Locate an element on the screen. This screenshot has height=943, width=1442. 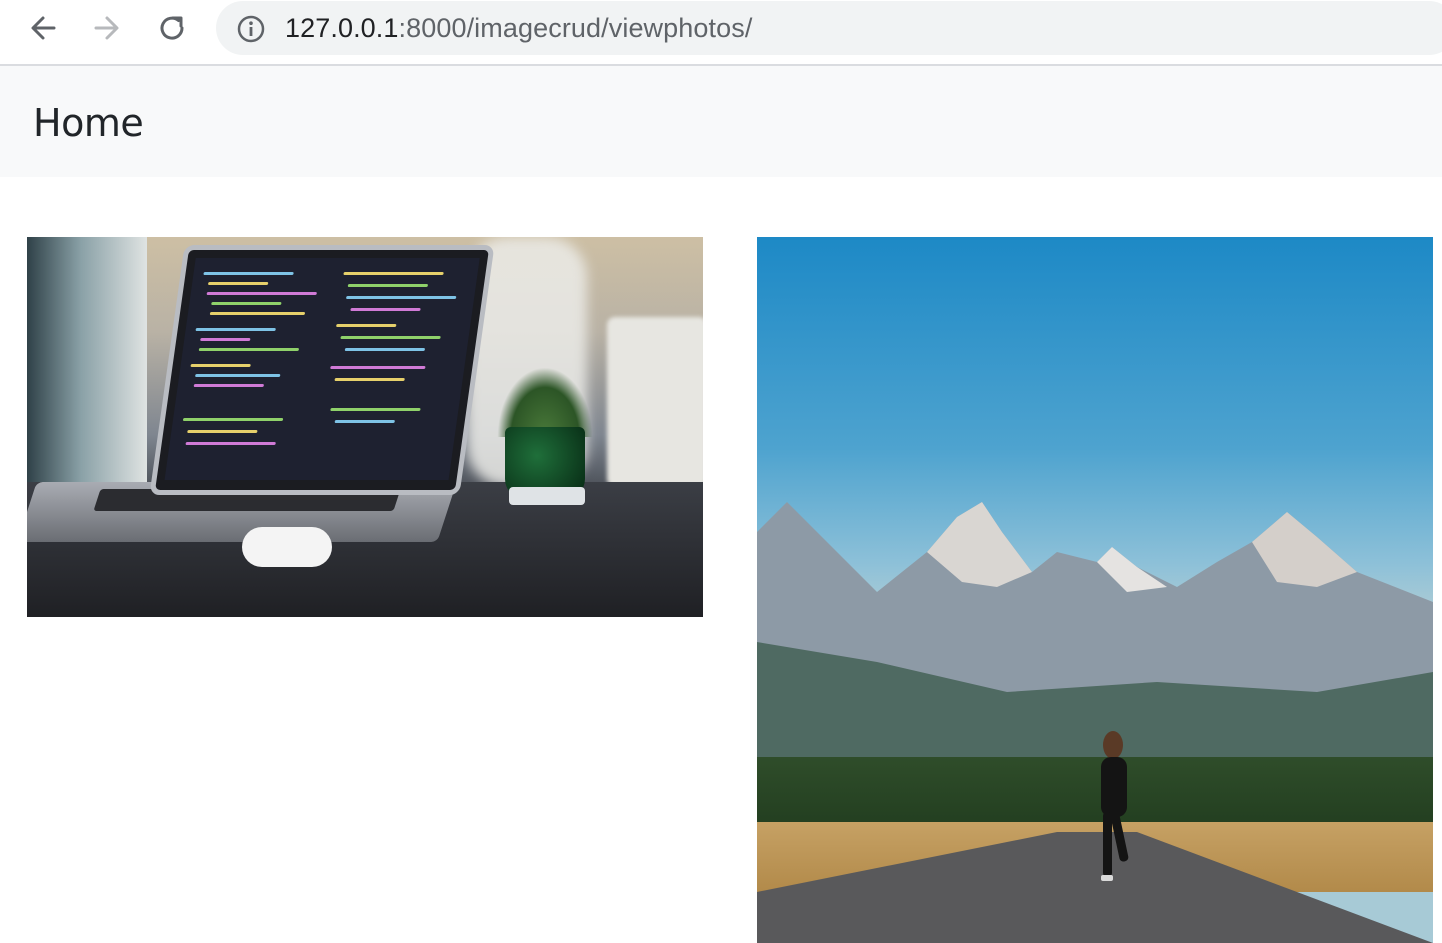
site-navbar is located at coordinates (721, 121).